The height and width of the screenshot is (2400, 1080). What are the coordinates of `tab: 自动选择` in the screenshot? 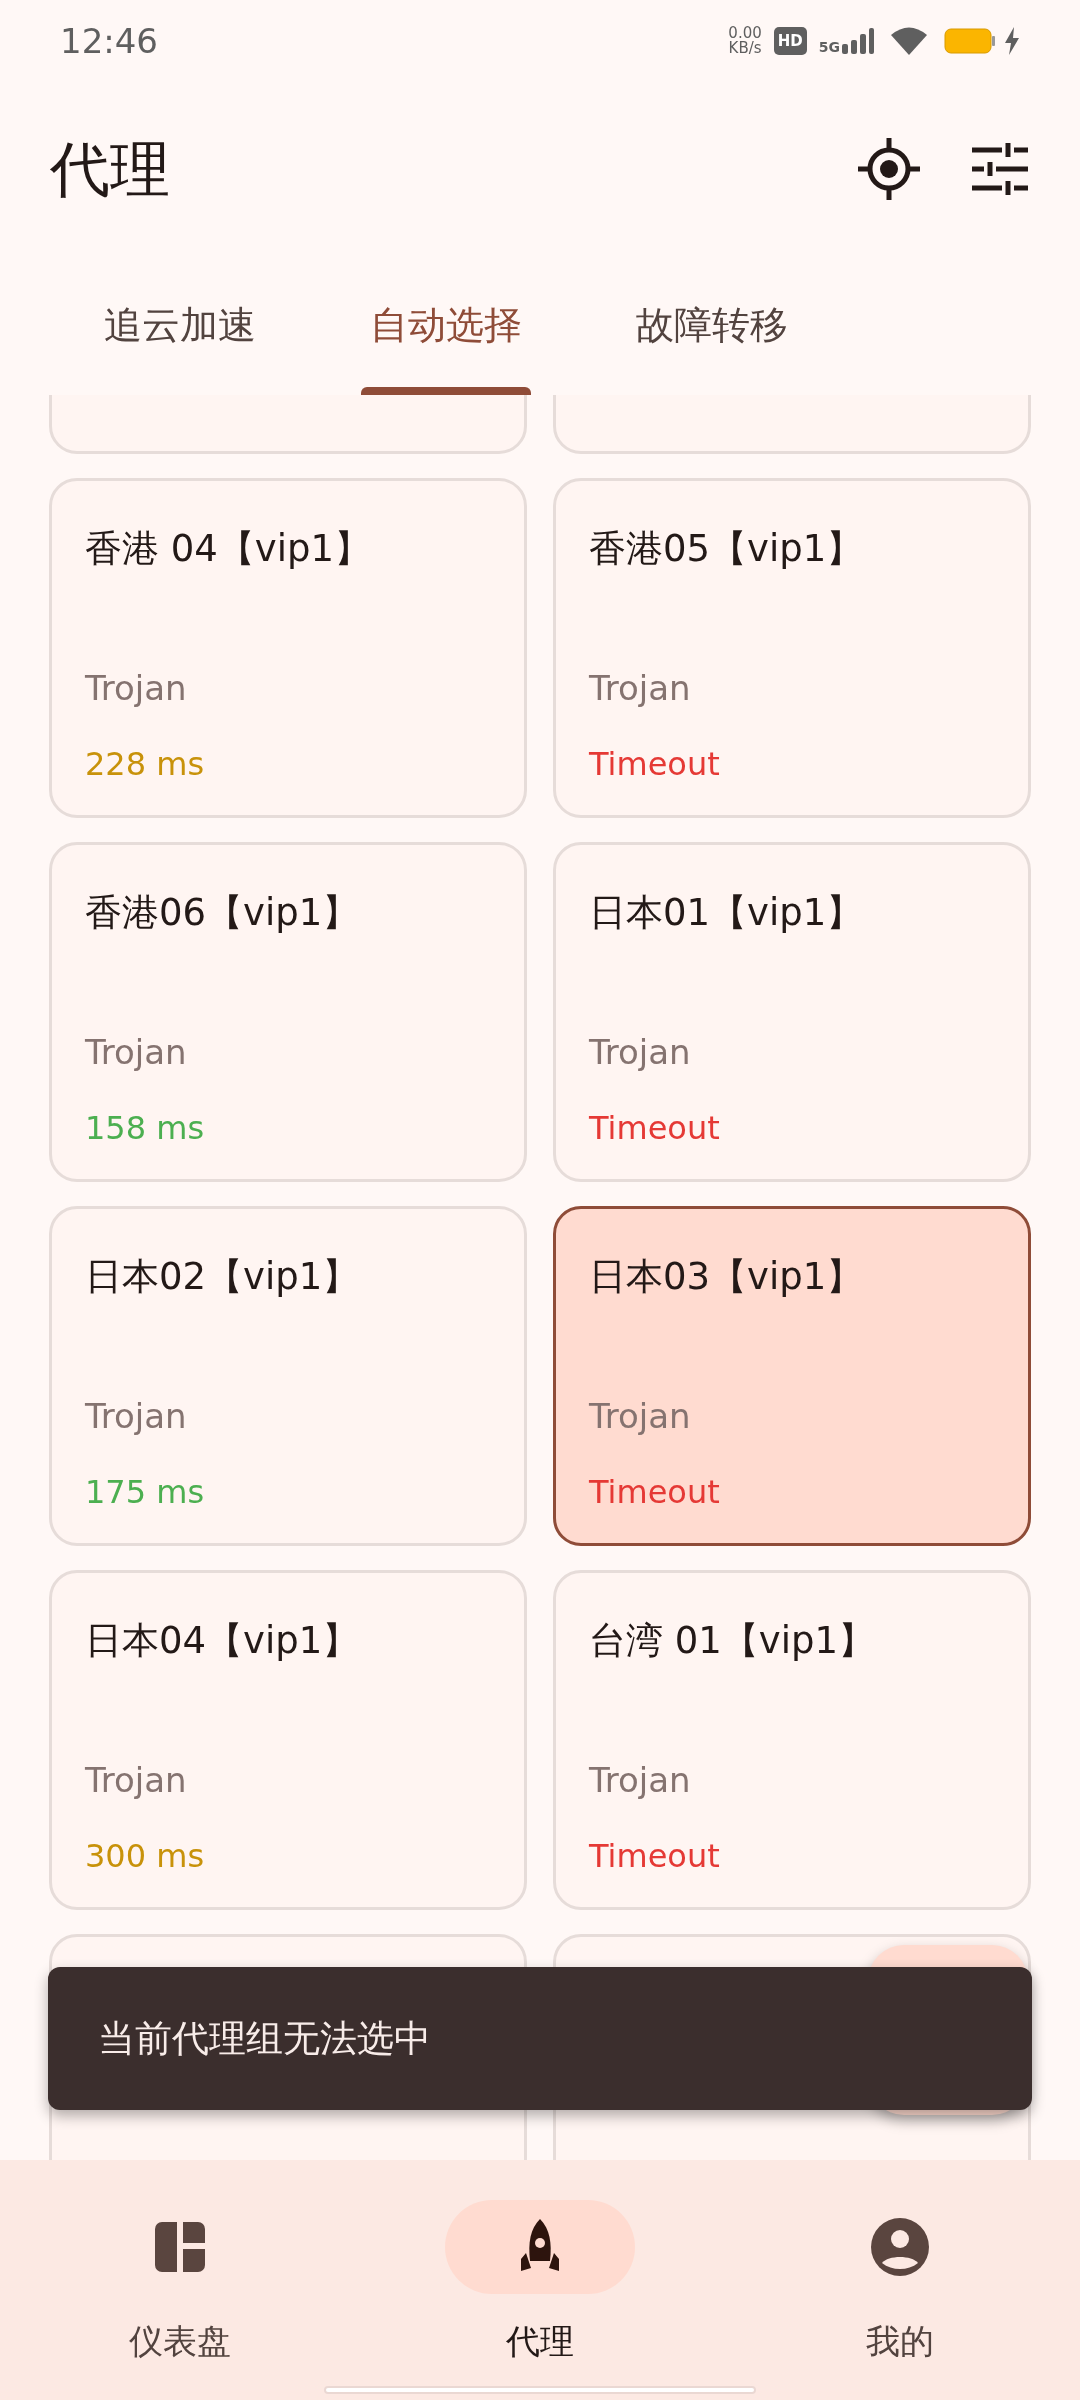 It's located at (446, 325).